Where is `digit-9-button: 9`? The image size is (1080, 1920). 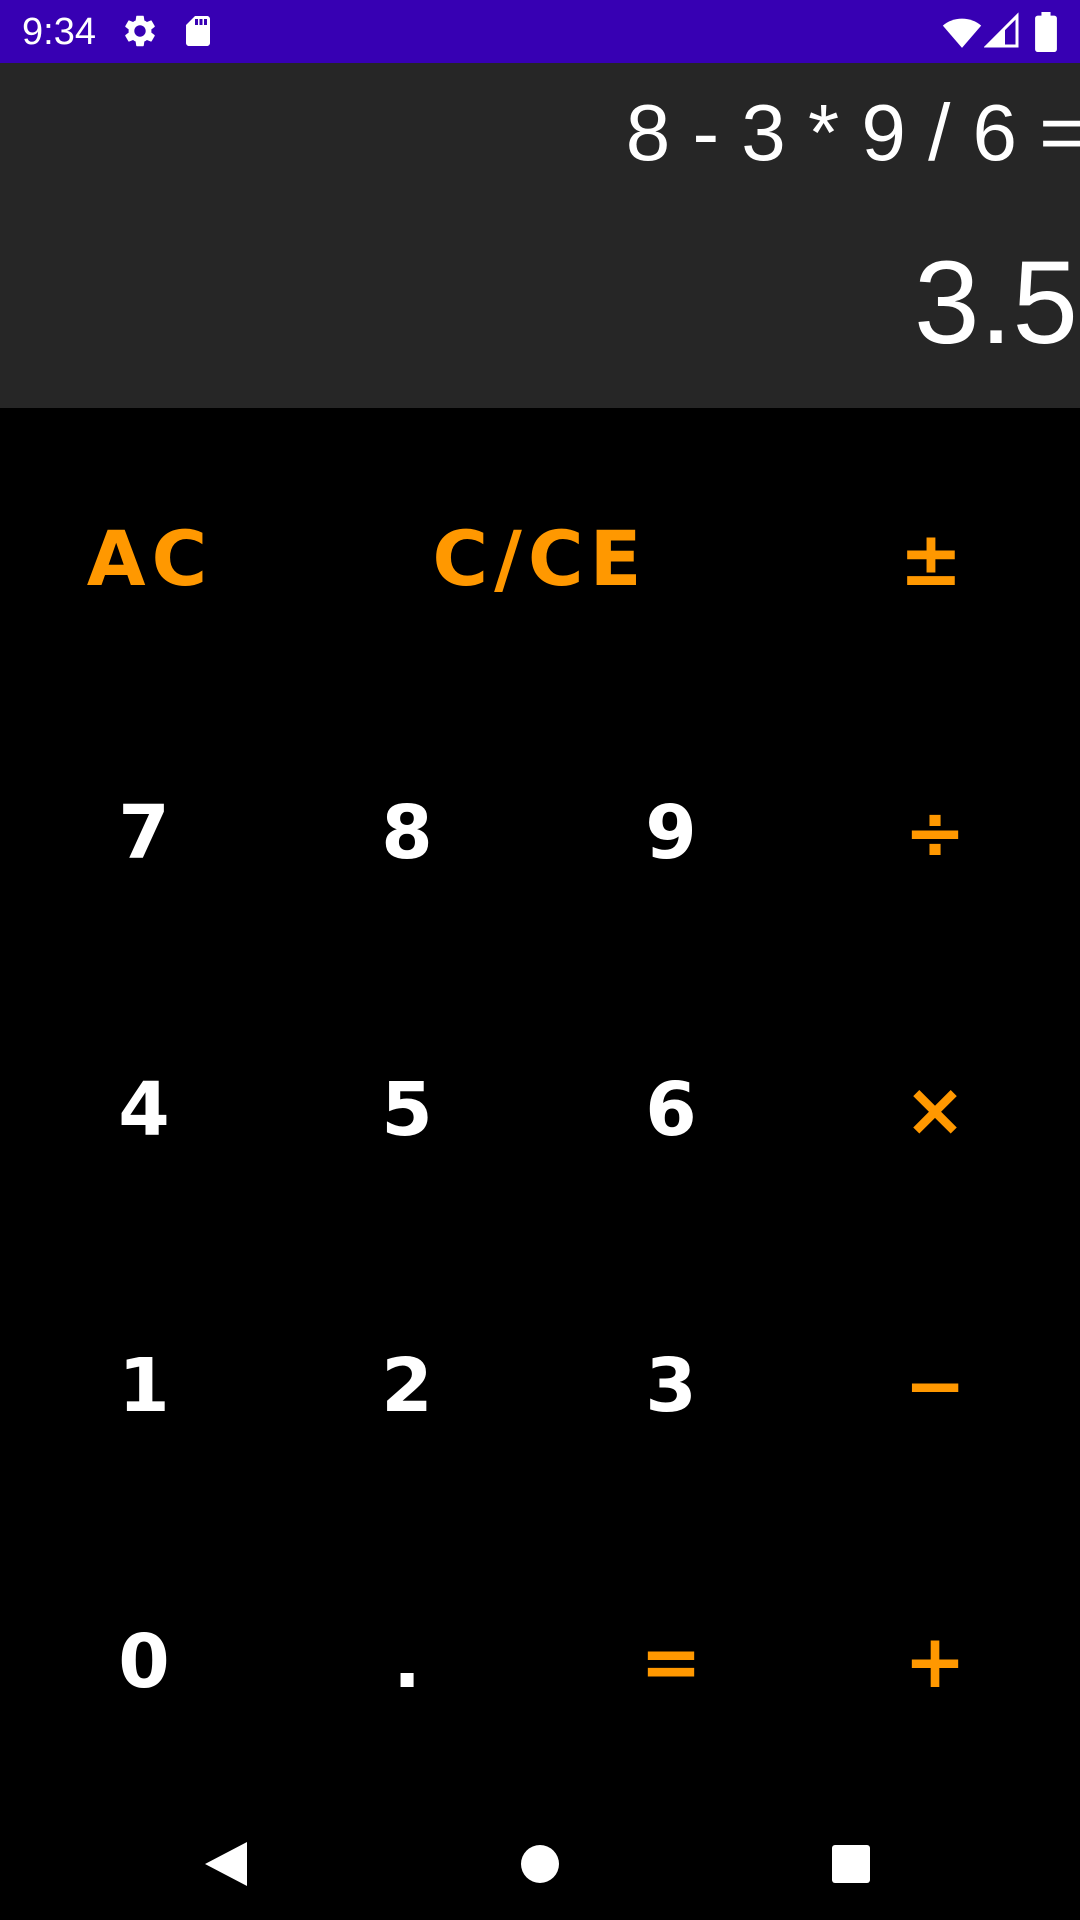 digit-9-button: 9 is located at coordinates (671, 833).